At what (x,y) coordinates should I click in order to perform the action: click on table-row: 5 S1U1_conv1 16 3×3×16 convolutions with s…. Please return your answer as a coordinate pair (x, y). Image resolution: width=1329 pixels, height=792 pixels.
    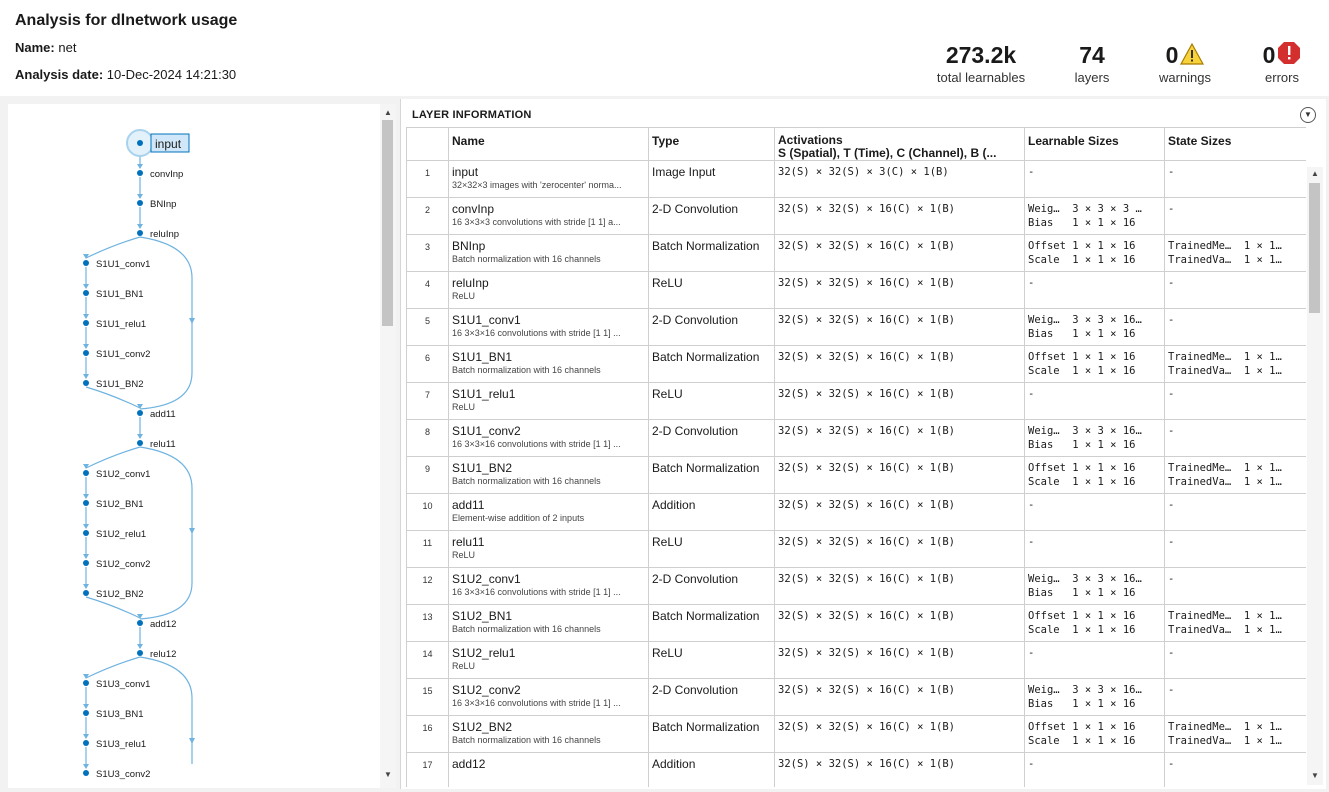
    Looking at the image, I should click on (856, 327).